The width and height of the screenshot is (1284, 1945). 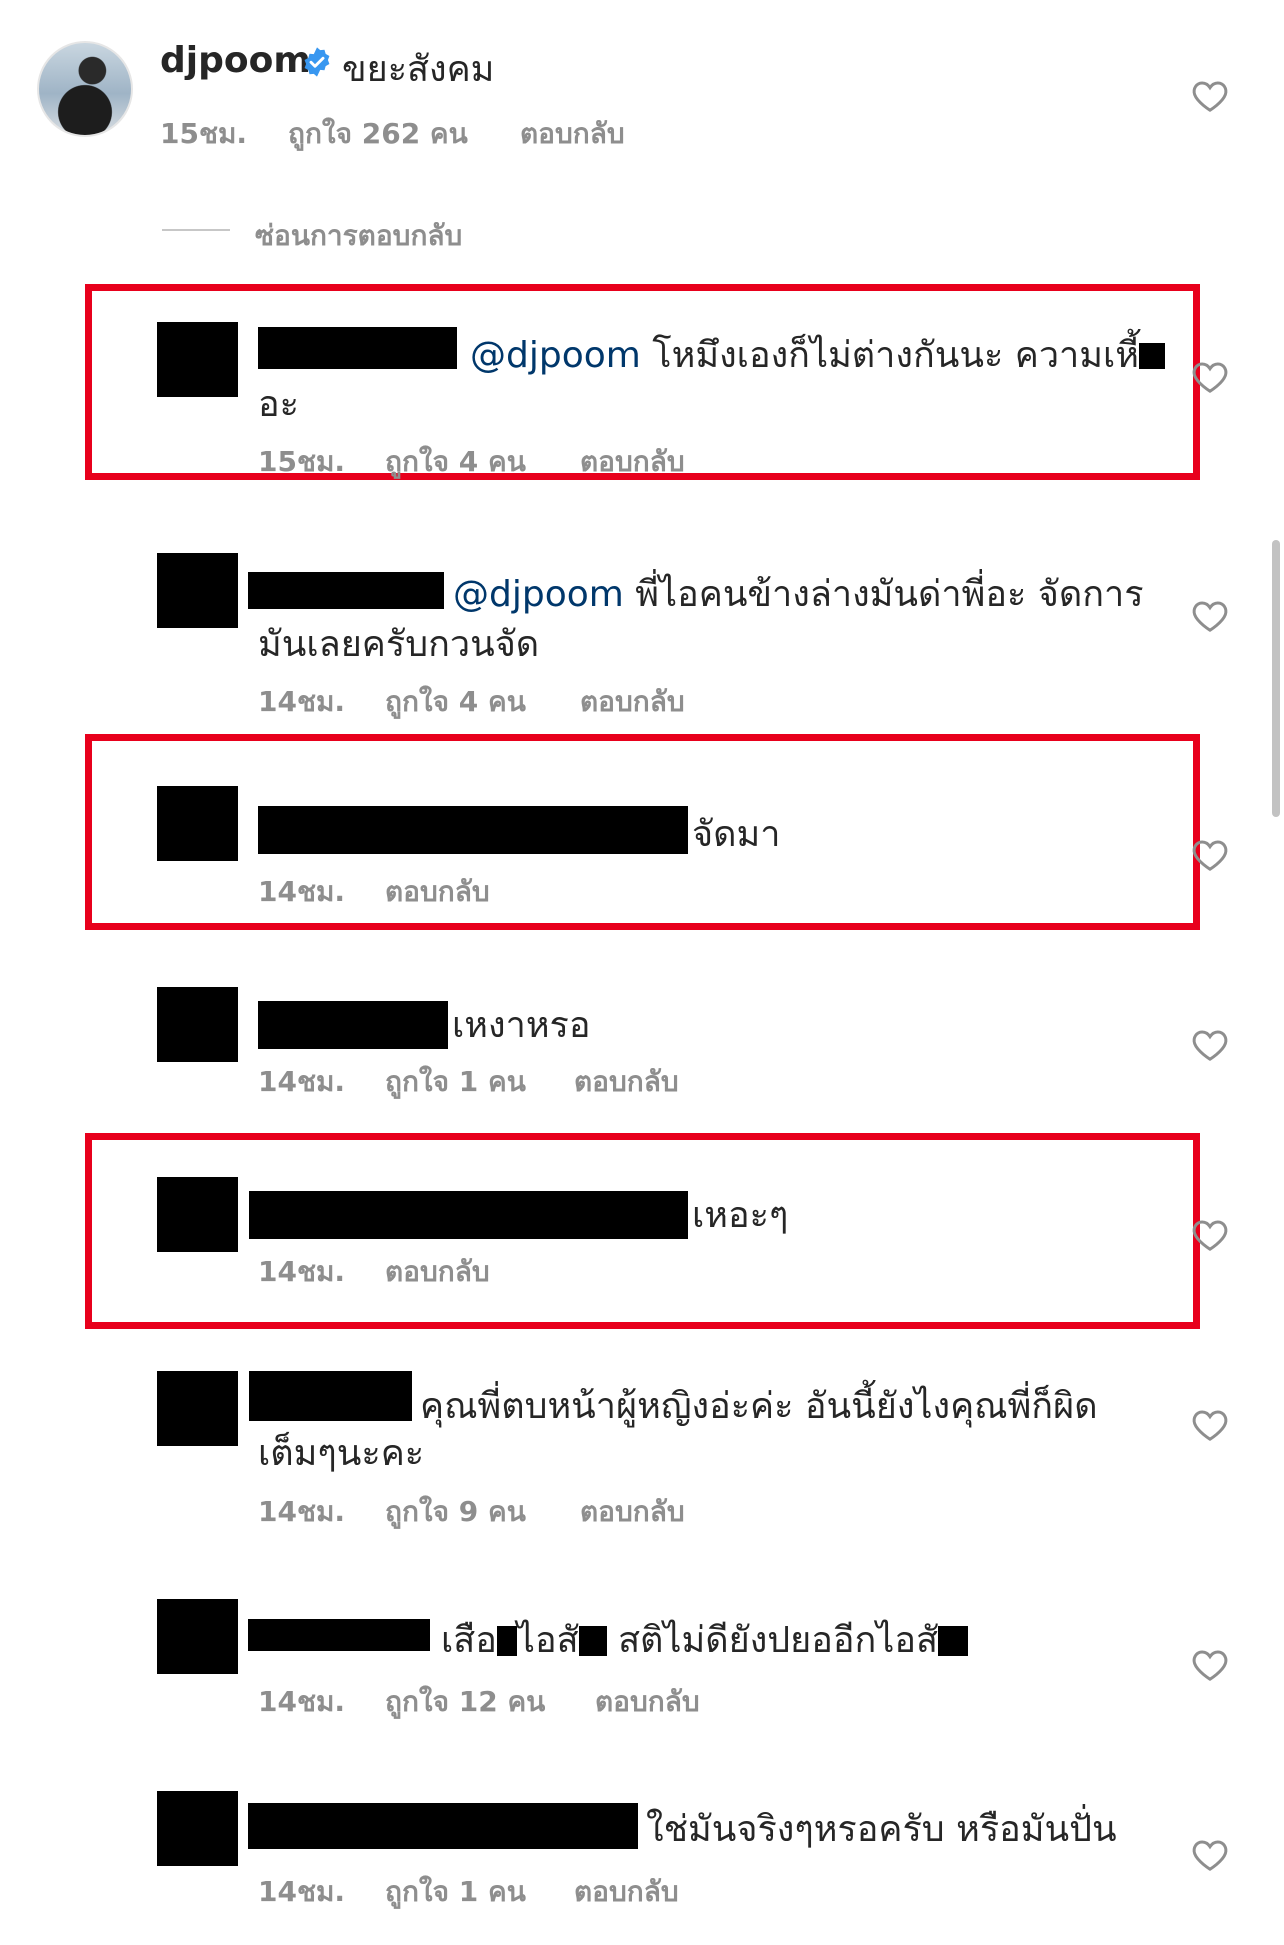 I want to click on post-time: 15ชม., so click(x=204, y=133).